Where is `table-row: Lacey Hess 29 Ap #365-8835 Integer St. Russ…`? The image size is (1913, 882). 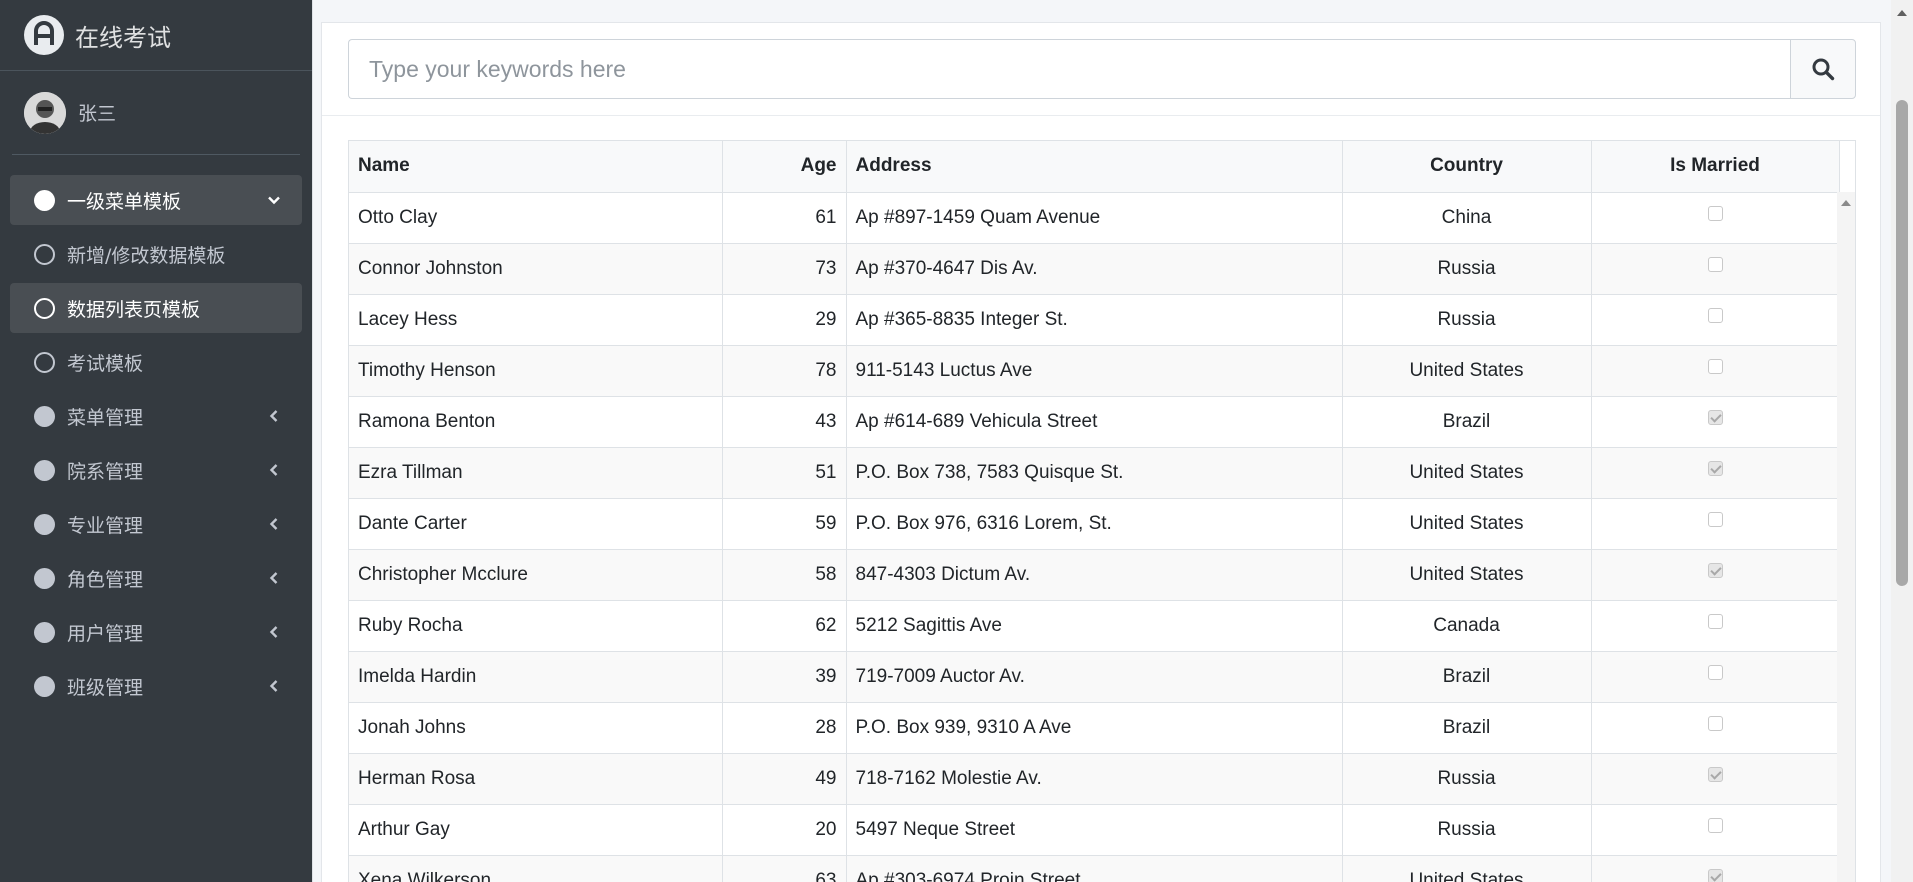
table-row: Lacey Hess 29 Ap #365-8835 Integer St. Russ… is located at coordinates (1094, 320).